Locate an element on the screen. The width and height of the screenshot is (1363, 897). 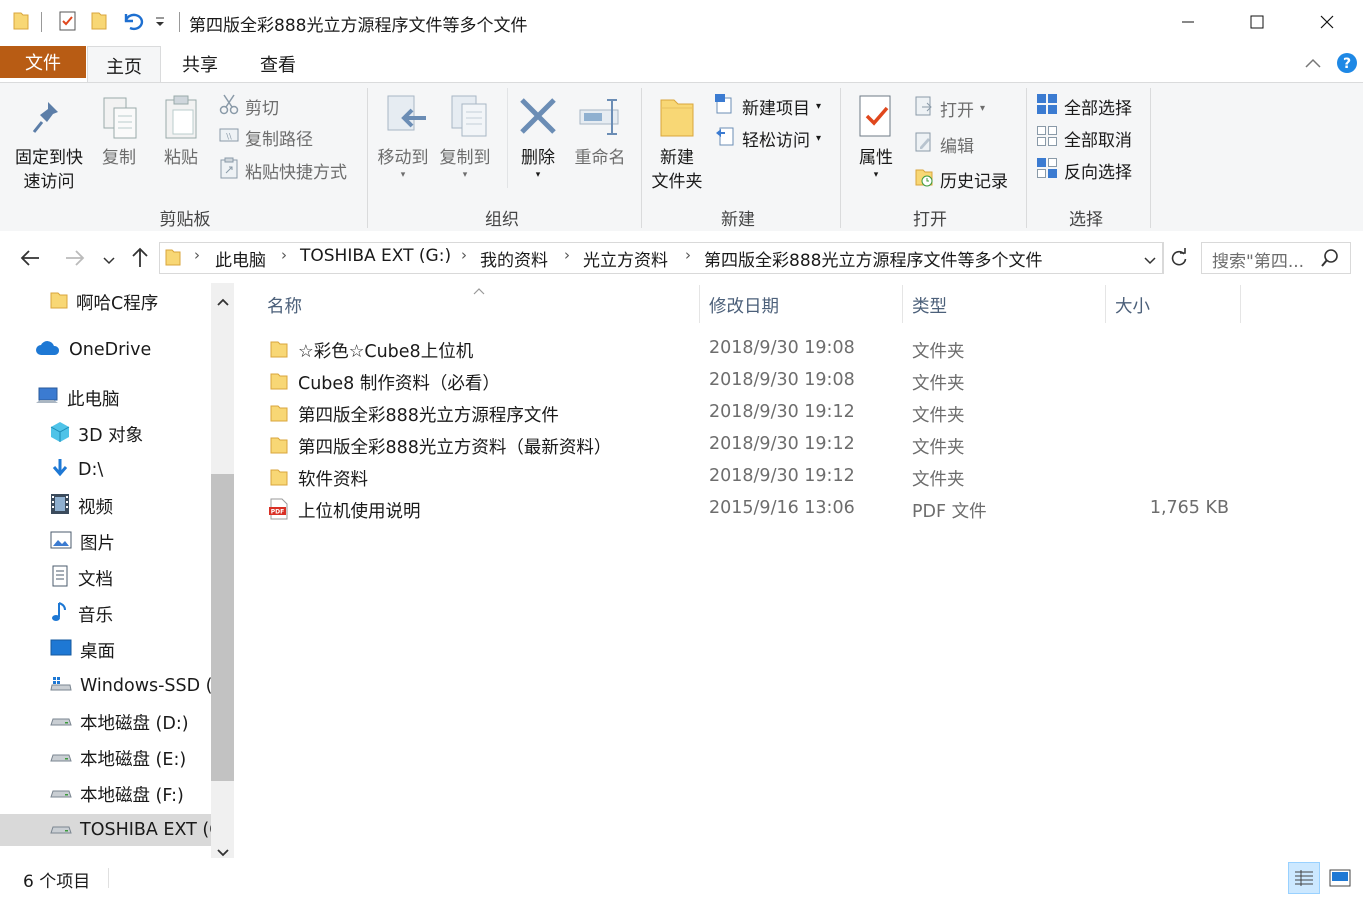
copy-to-button: 复制到 ▾ is located at coordinates (465, 163).